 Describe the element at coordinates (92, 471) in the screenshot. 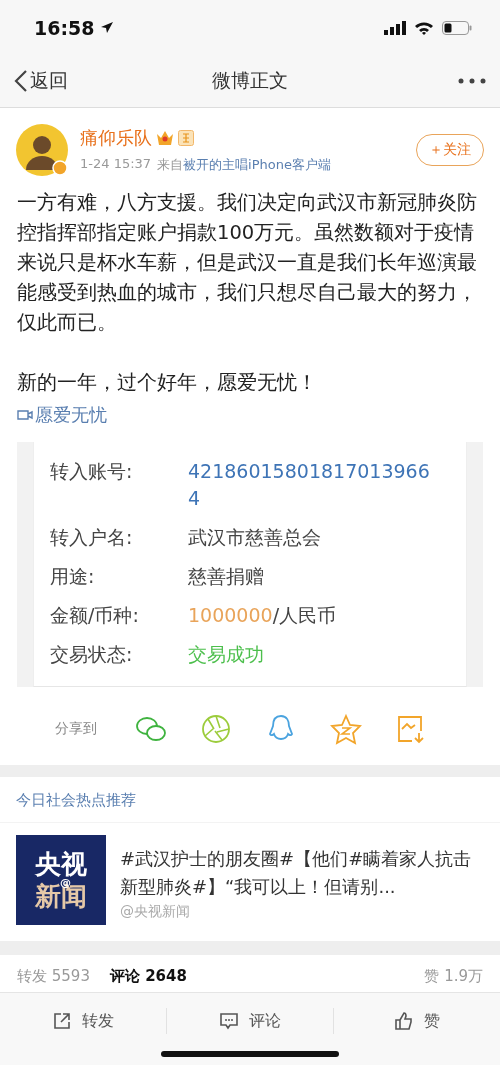

I see `receipt-label: 转入账号:` at that location.